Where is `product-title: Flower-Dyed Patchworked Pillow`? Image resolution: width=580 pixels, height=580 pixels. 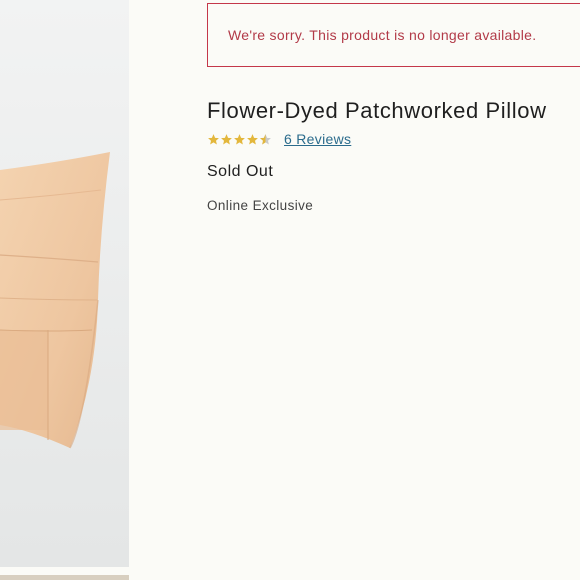
product-title: Flower-Dyed Patchworked Pillow is located at coordinates (377, 110).